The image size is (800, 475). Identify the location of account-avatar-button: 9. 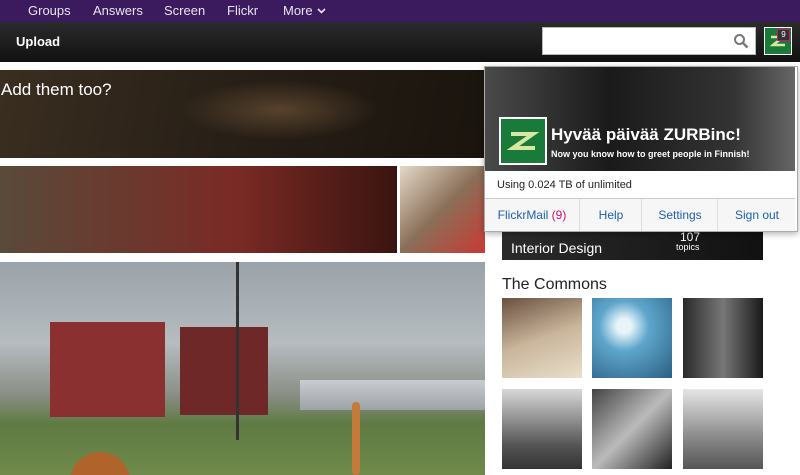
(778, 41).